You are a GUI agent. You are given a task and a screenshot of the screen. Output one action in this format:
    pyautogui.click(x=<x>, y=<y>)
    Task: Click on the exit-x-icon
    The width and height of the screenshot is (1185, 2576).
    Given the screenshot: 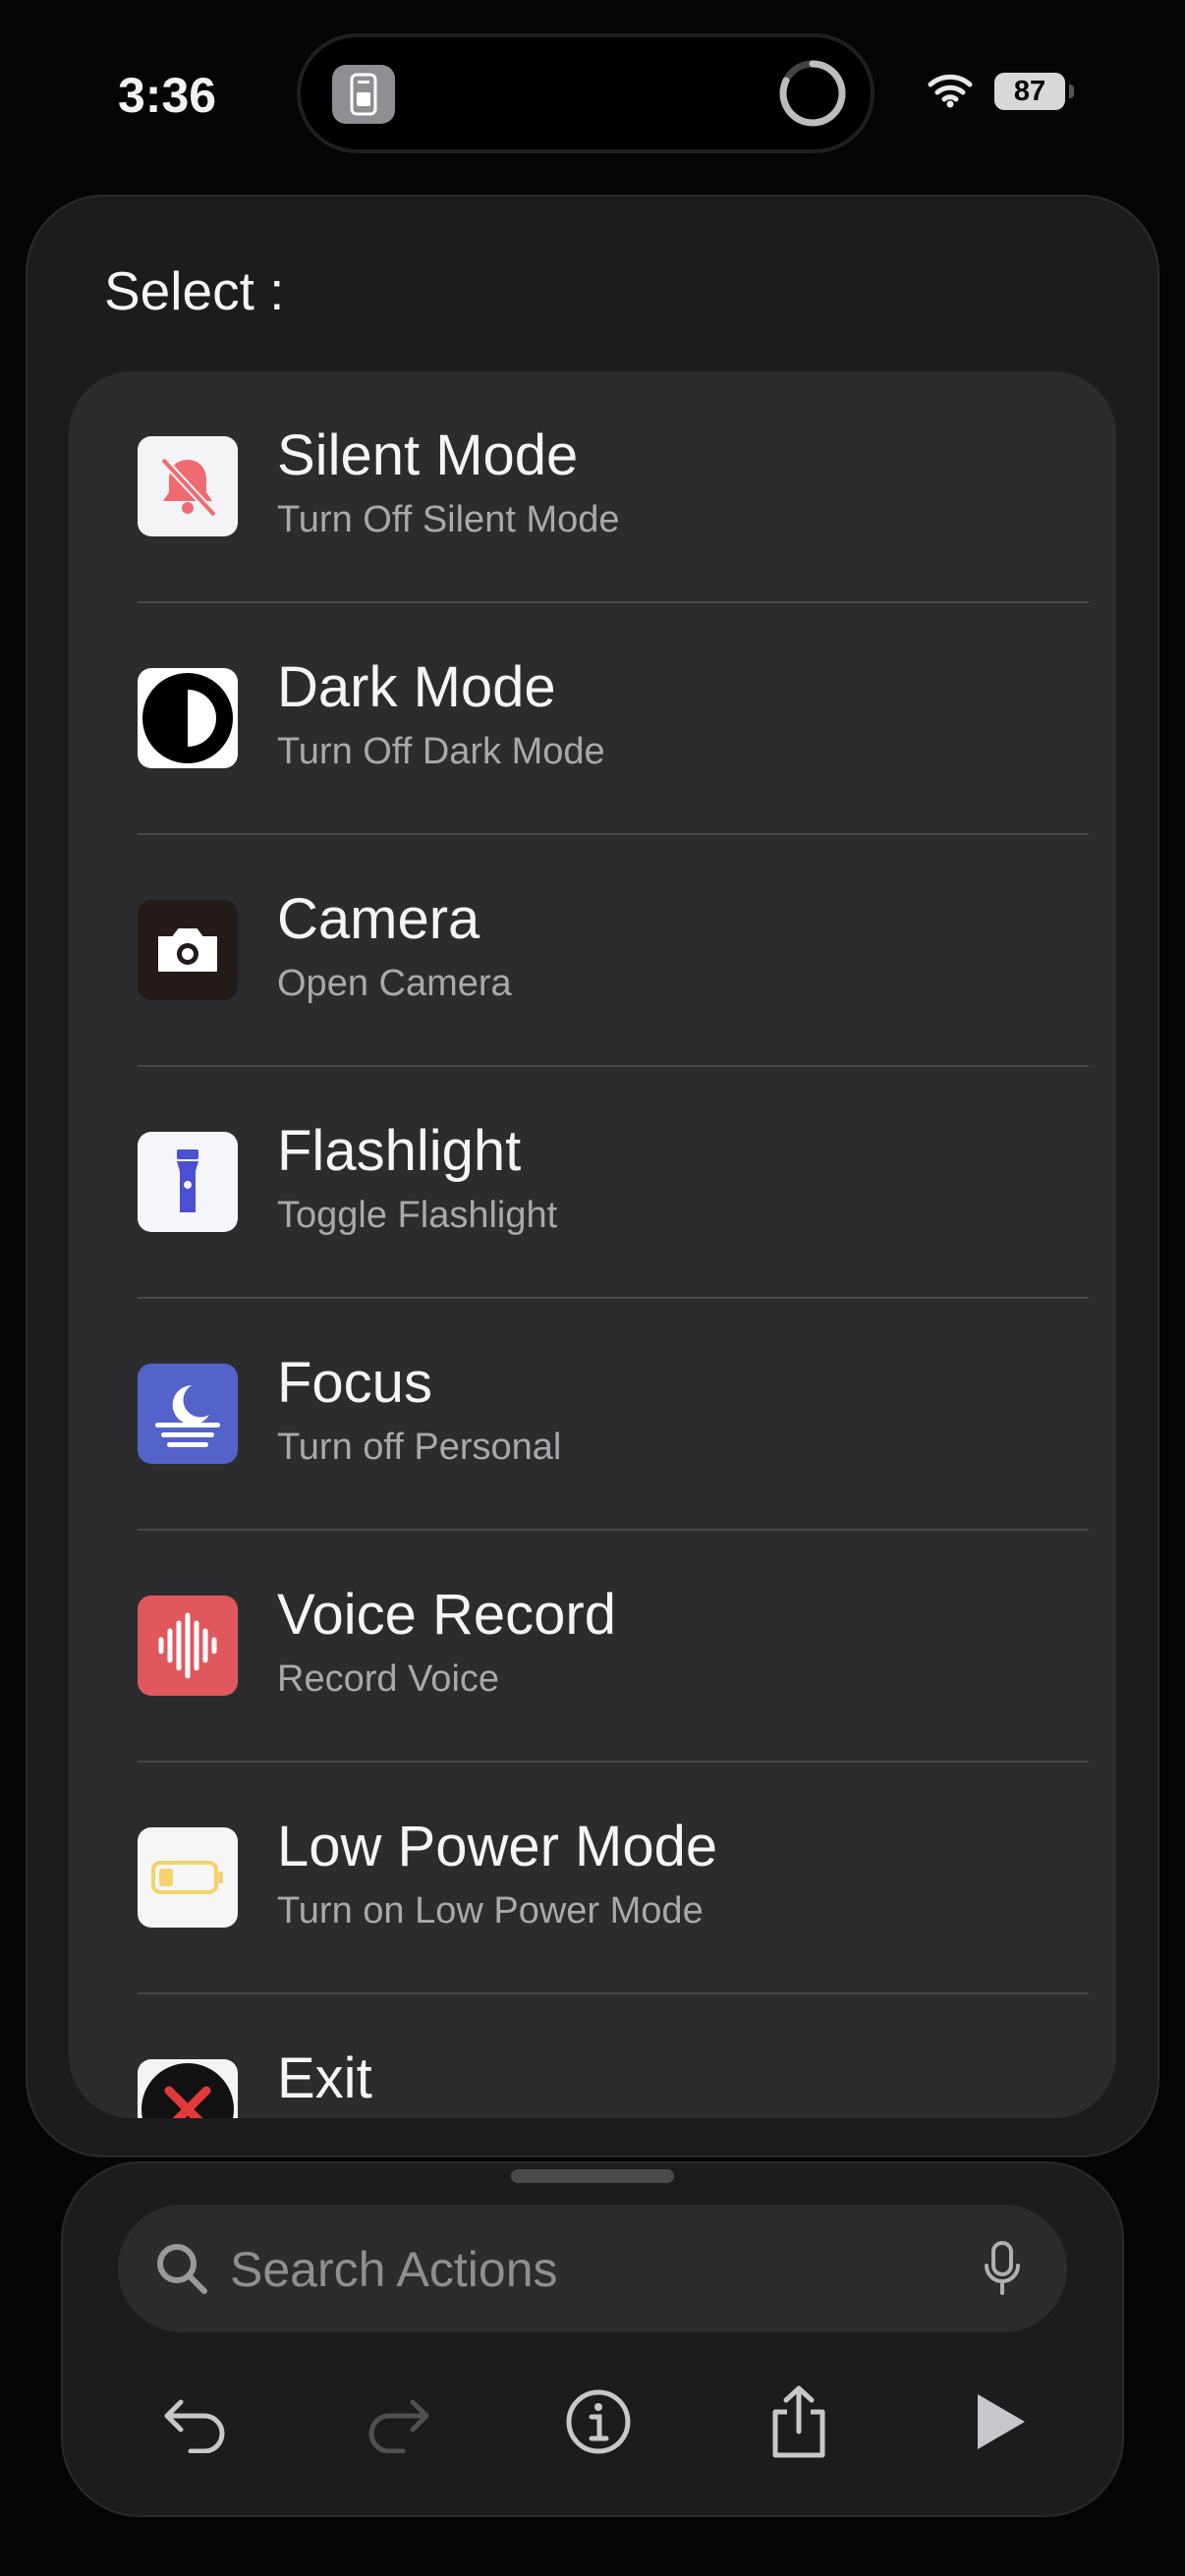 What is the action you would take?
    pyautogui.click(x=188, y=2088)
    